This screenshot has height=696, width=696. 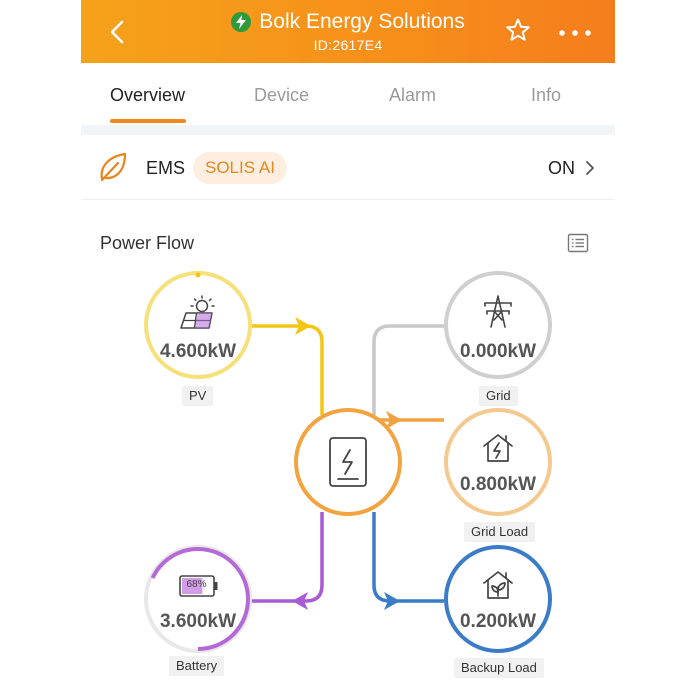 I want to click on home-power-icon, so click(x=498, y=448).